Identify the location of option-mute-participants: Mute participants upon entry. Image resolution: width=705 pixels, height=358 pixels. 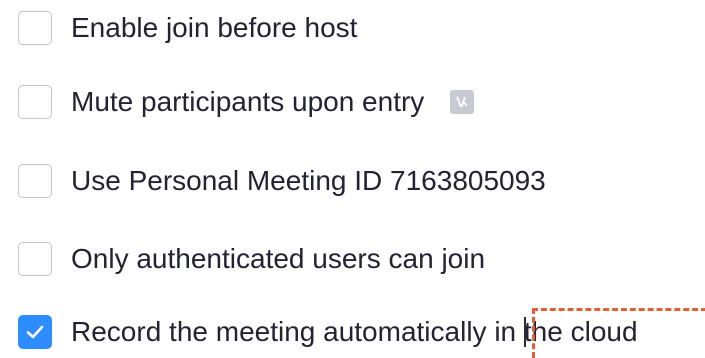
(246, 102).